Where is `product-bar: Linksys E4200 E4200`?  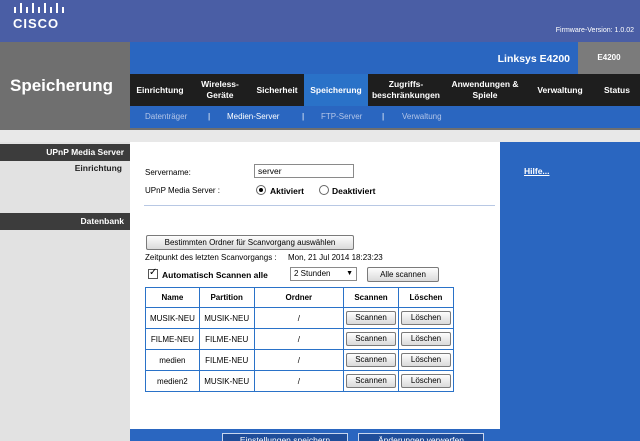
product-bar: Linksys E4200 E4200 is located at coordinates (385, 58).